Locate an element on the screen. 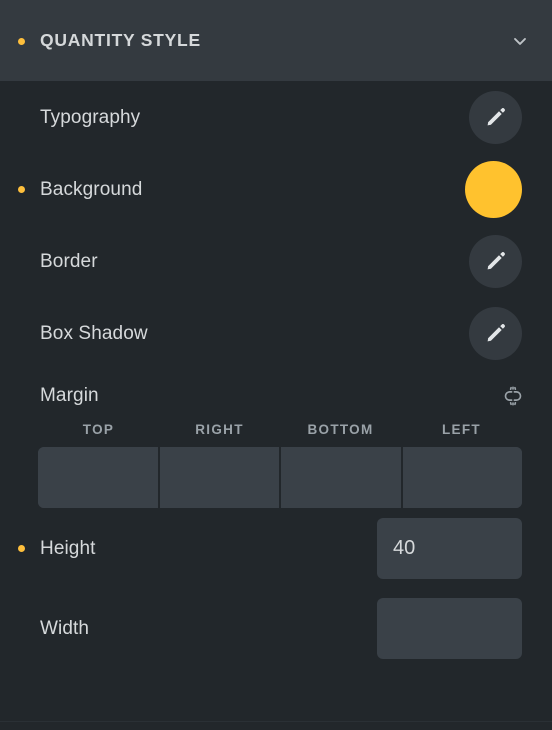  typography-edit-button is located at coordinates (495, 117).